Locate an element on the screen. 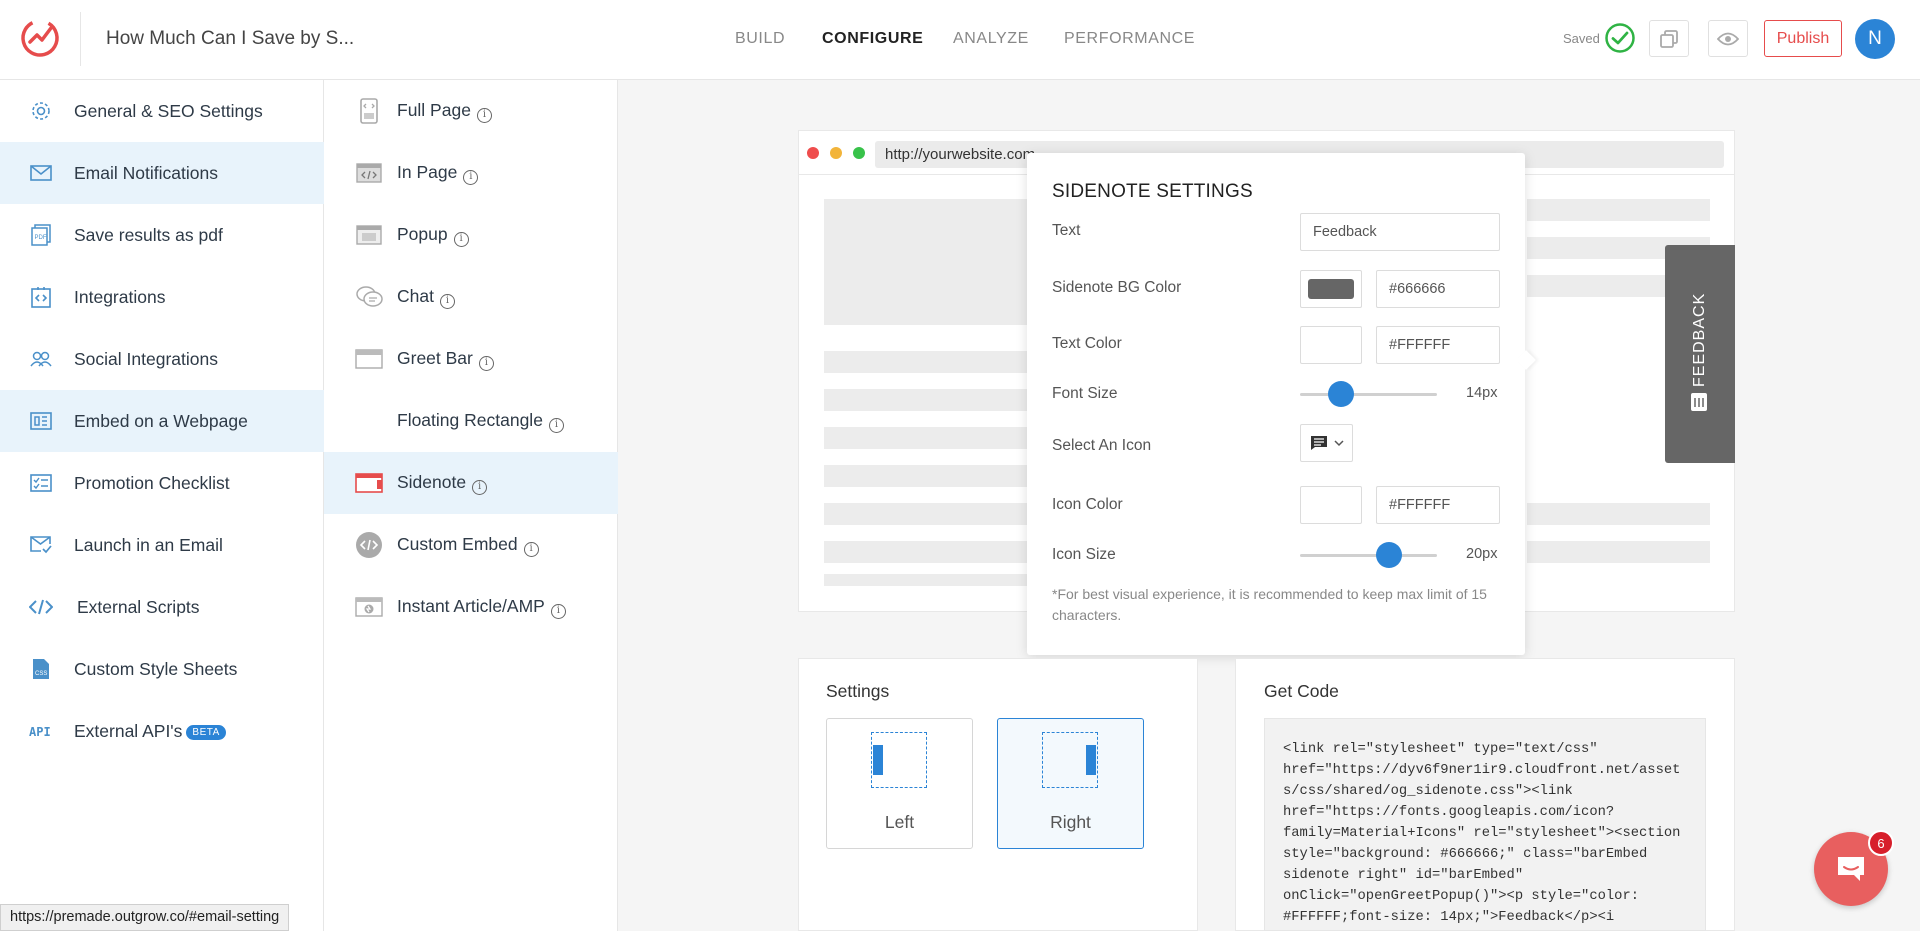 This screenshot has width=1920, height=931. icon-size-value: 20px is located at coordinates (1482, 554).